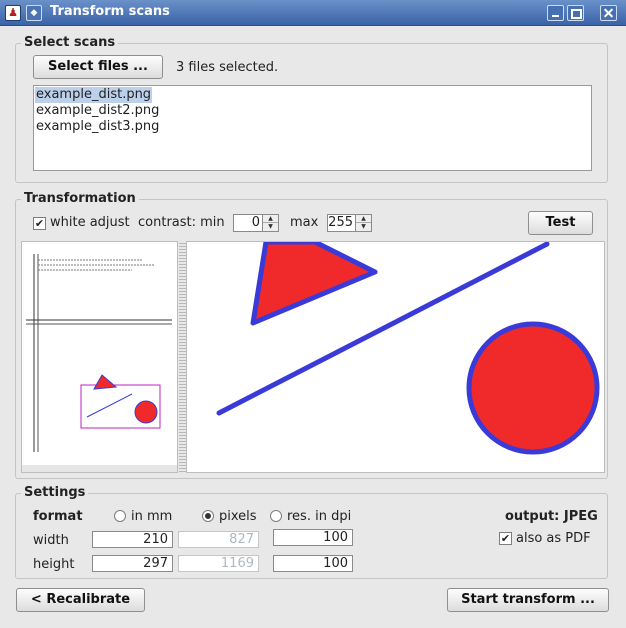  I want to click on height-label: height, so click(54, 564).